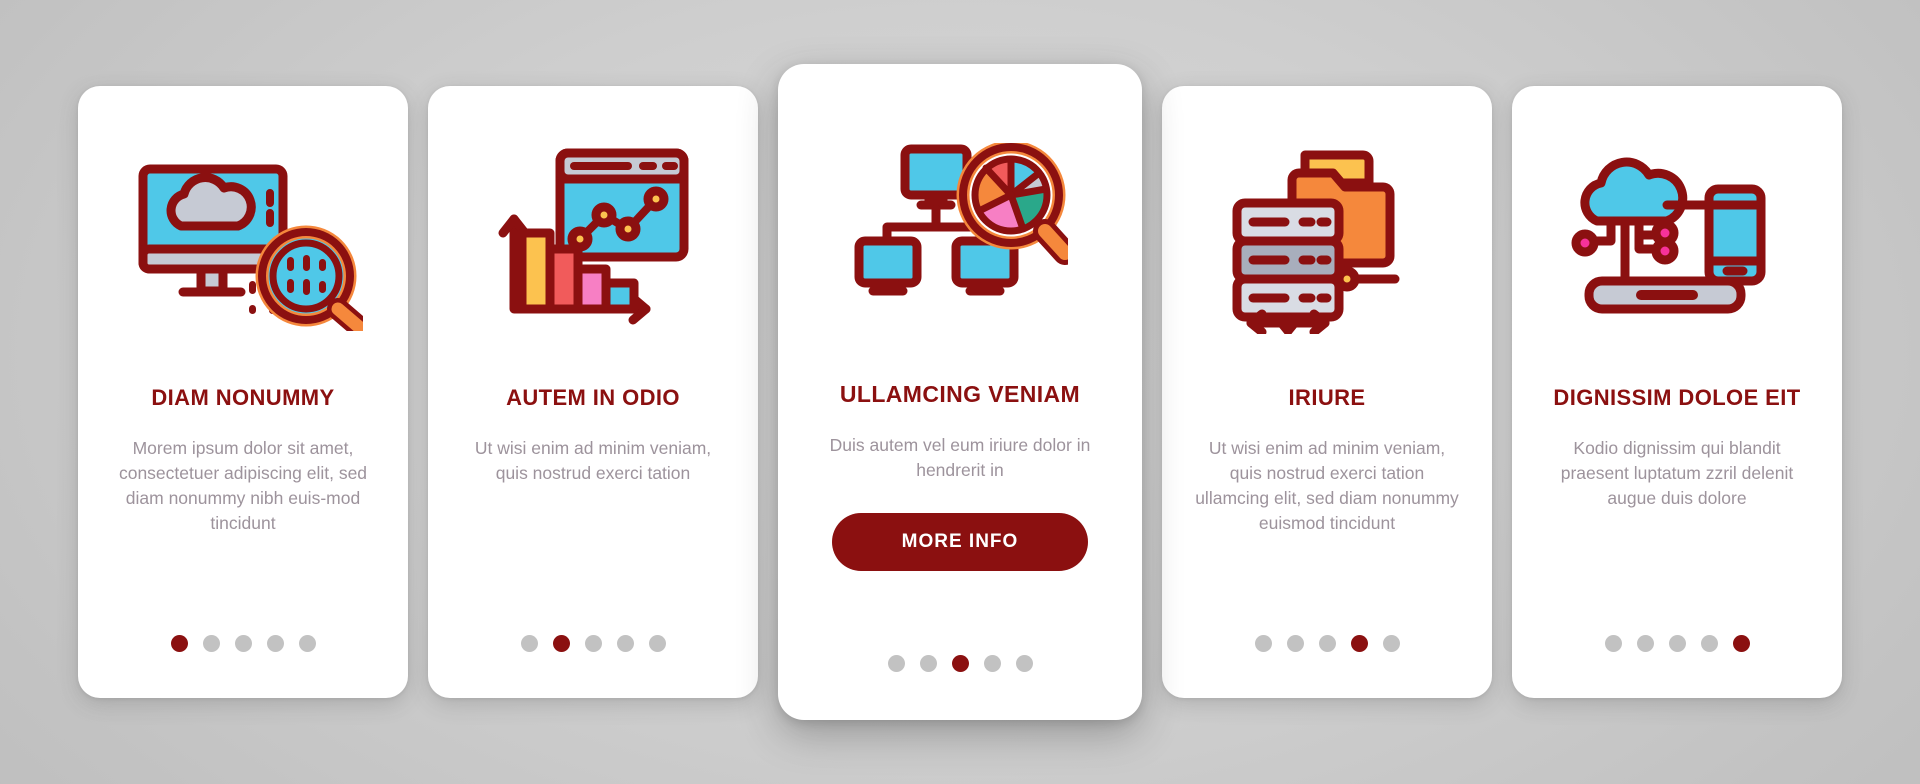  What do you see at coordinates (179, 643) in the screenshot?
I see `pagination-dot-1-active` at bounding box center [179, 643].